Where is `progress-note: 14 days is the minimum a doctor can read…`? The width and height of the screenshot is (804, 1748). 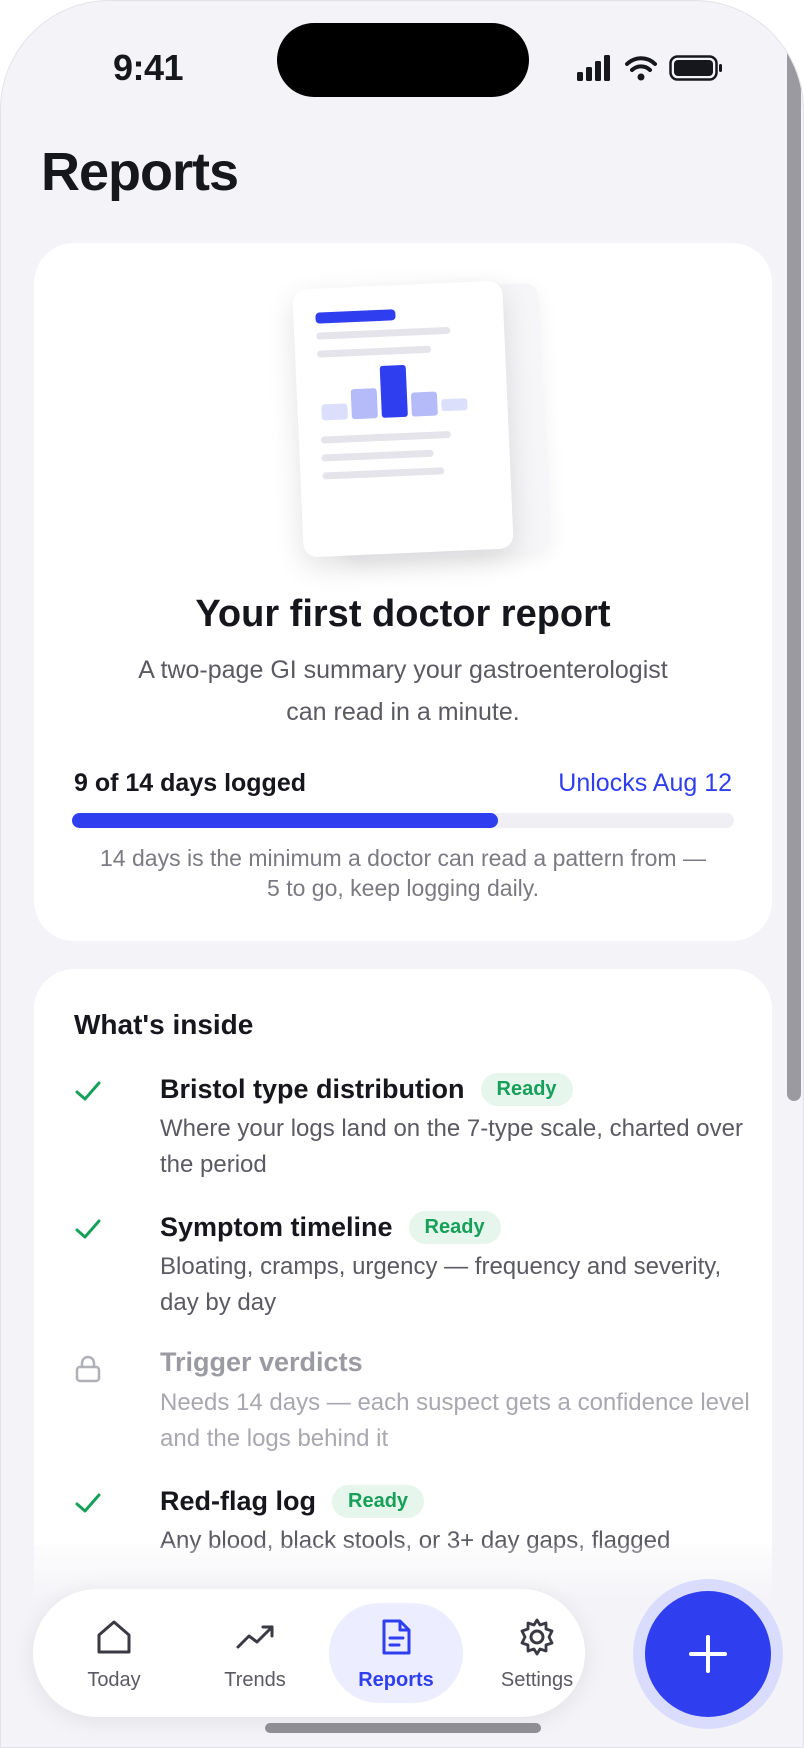
progress-note: 14 days is the minimum a doctor can read… is located at coordinates (403, 873).